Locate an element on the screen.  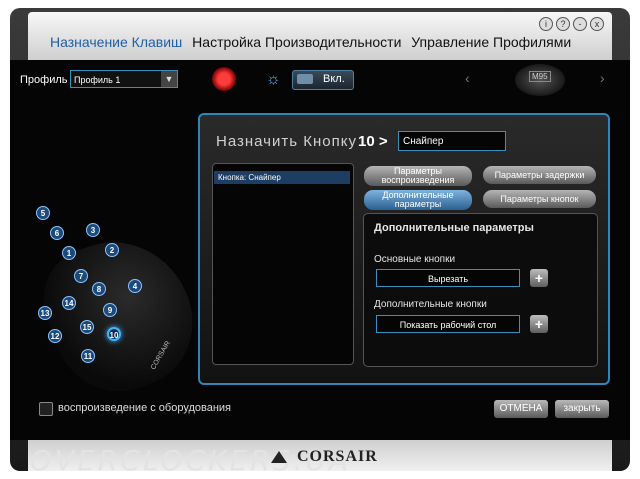
device-image: M95 is located at coordinates (540, 80).